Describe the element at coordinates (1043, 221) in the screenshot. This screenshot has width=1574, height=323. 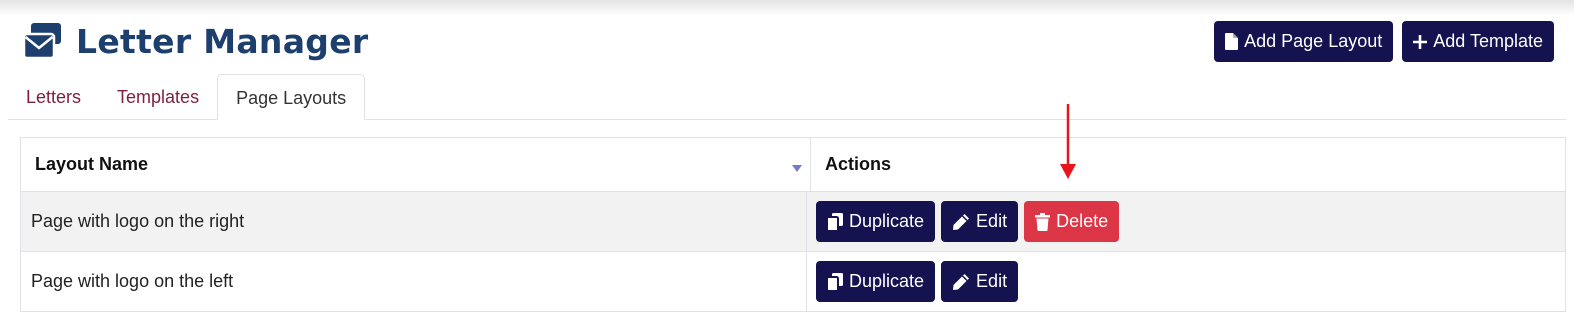
I see `trash-icon` at that location.